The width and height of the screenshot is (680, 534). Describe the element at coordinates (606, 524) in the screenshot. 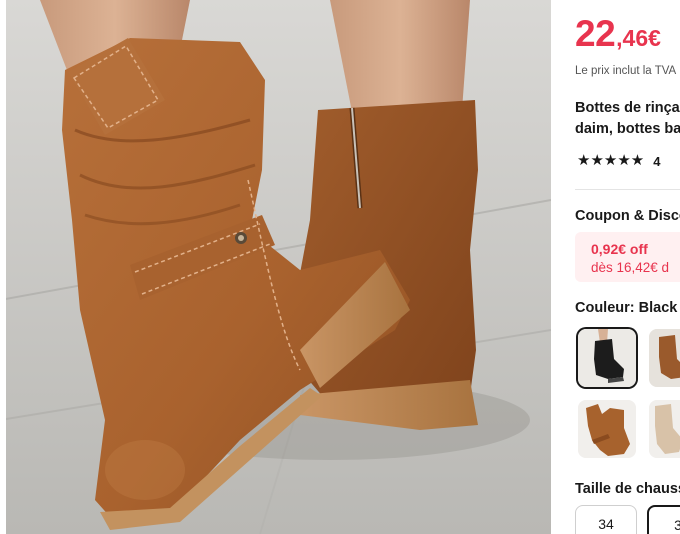

I see `size-option-label: 34` at that location.